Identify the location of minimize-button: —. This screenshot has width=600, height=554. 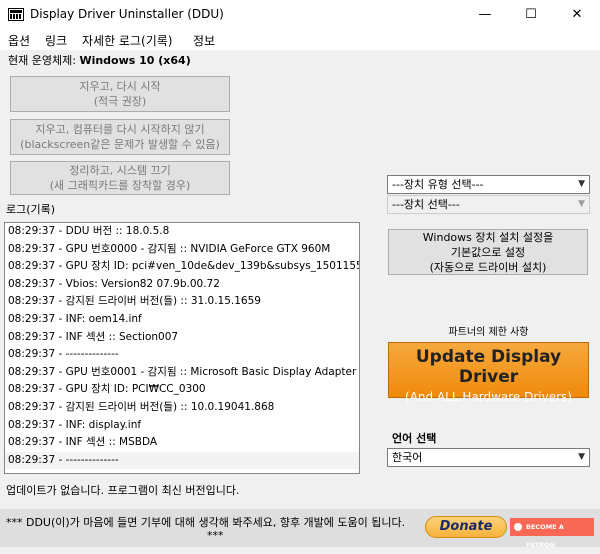
(485, 15).